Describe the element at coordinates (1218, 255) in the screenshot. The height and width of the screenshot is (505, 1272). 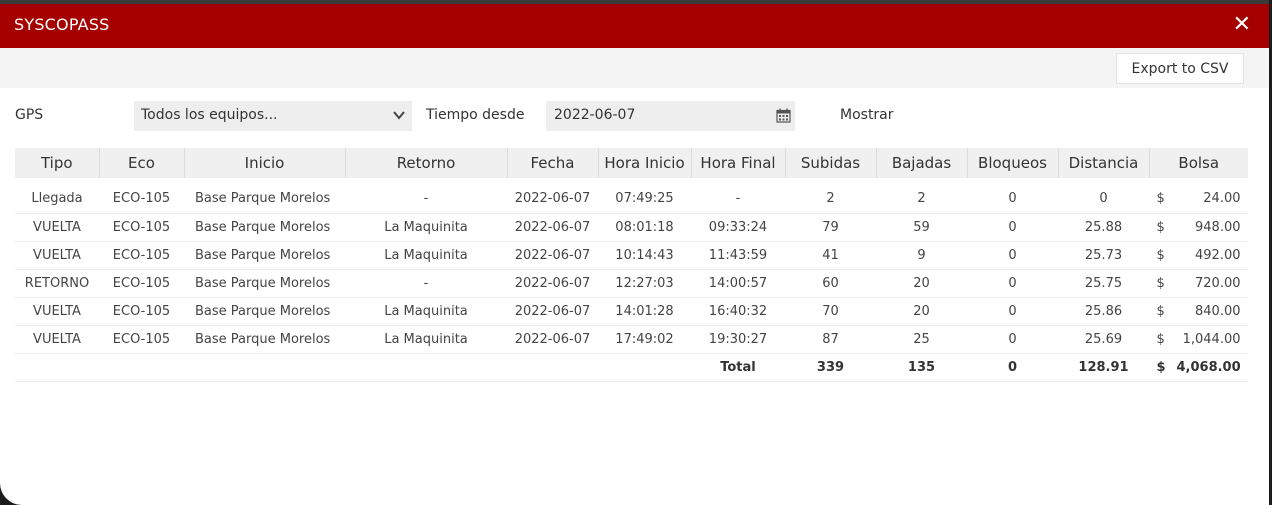
I see `bolsa-amount: 492.00` at that location.